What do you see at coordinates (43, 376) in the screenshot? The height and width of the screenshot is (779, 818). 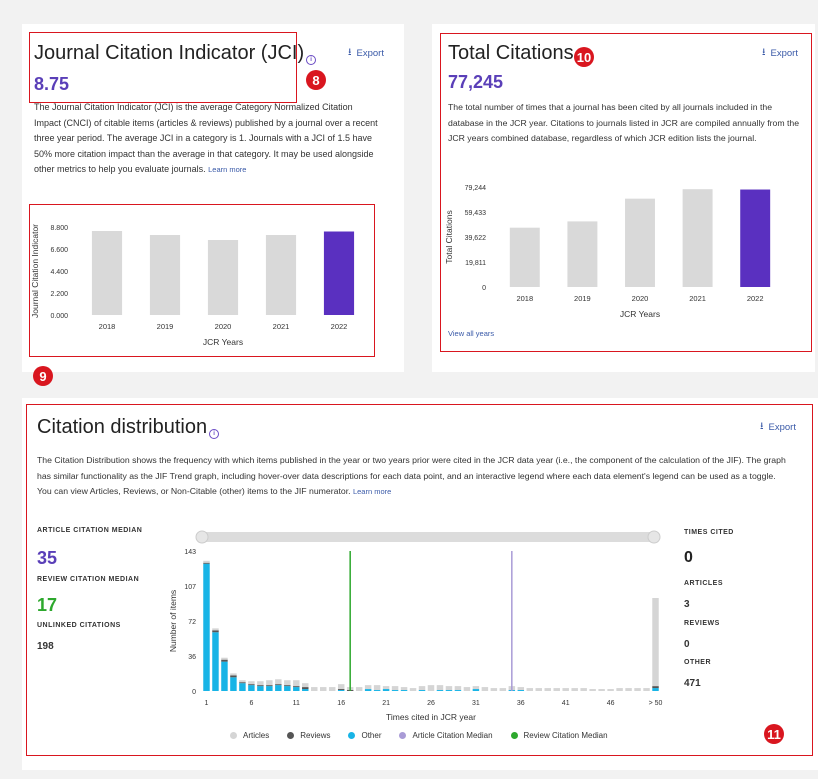 I see `marker-9: 9` at bounding box center [43, 376].